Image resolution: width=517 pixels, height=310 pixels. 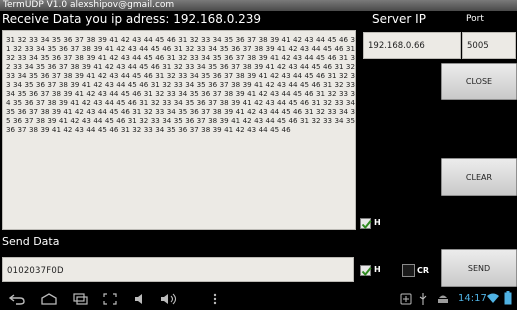 What do you see at coordinates (169, 299) in the screenshot?
I see `volume-up-icon` at bounding box center [169, 299].